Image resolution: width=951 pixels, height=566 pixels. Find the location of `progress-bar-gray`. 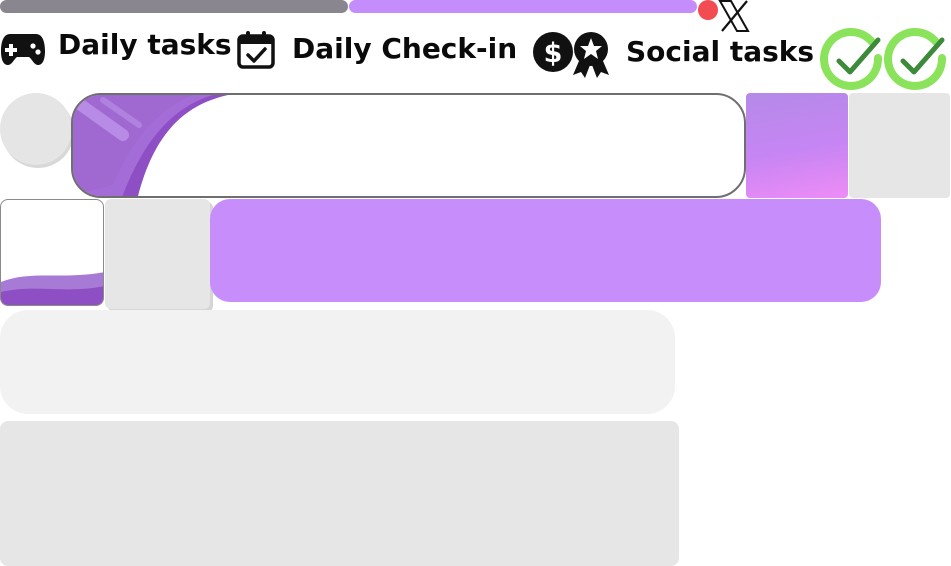

progress-bar-gray is located at coordinates (174, 6).